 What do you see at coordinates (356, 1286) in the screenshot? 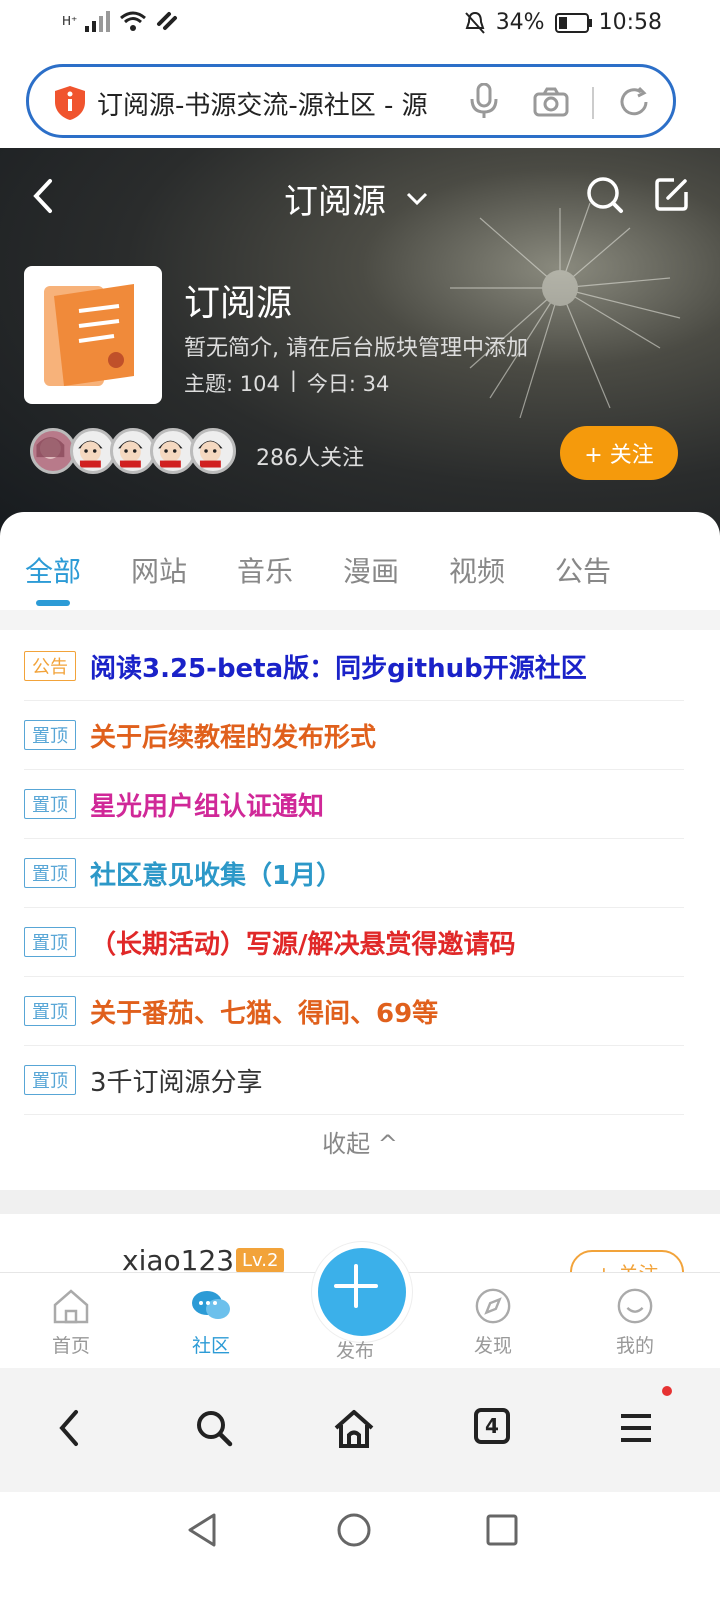
I see `plus-icon` at bounding box center [356, 1286].